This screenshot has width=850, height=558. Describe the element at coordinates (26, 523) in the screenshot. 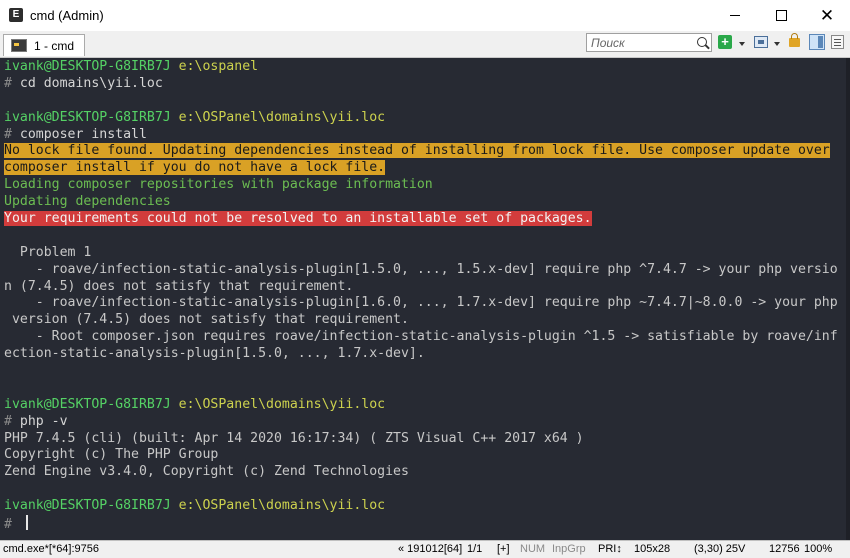

I see `text-cursor` at that location.